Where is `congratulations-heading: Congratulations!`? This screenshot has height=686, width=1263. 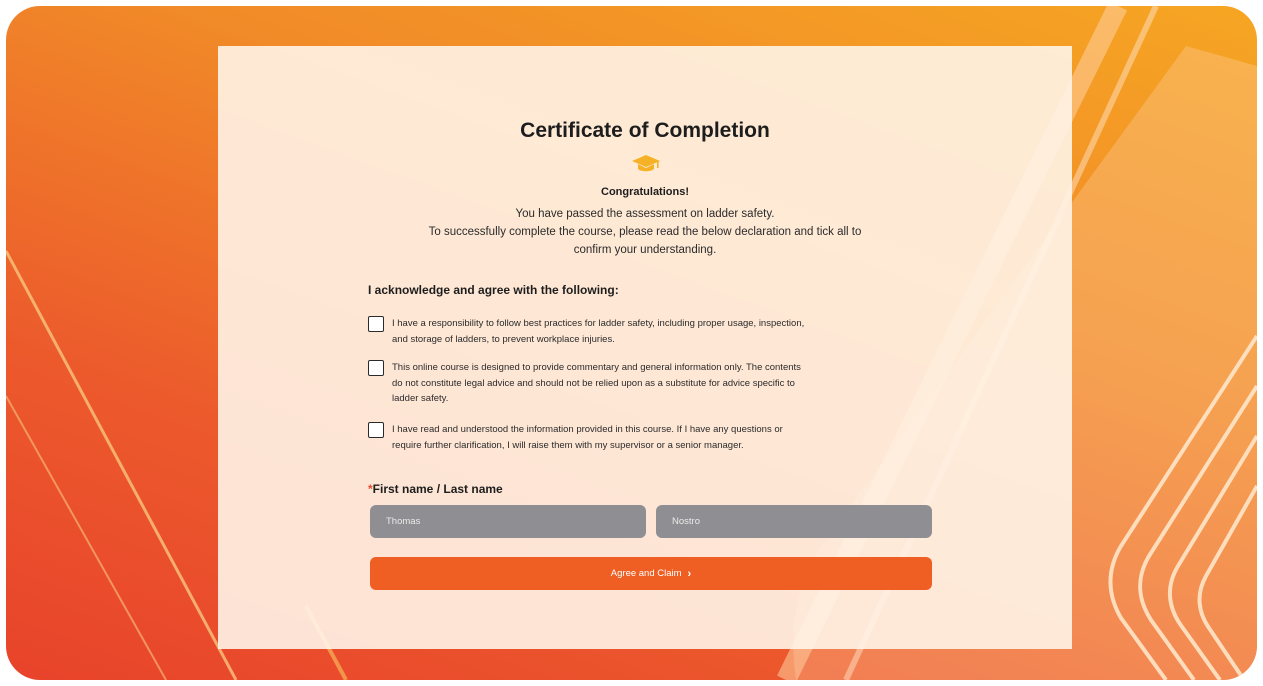 congratulations-heading: Congratulations! is located at coordinates (645, 192).